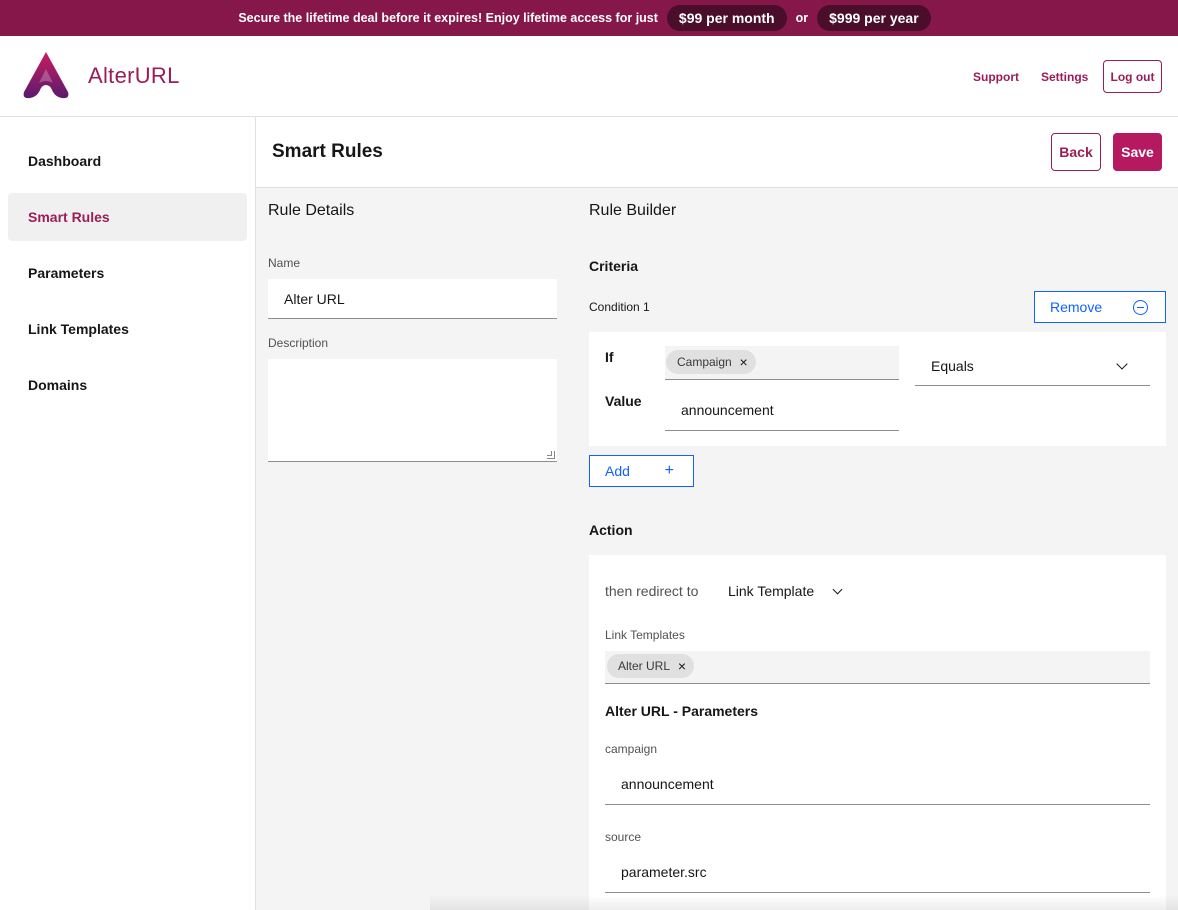  Describe the element at coordinates (877, 872) in the screenshot. I see `source-input: parameter.src` at that location.